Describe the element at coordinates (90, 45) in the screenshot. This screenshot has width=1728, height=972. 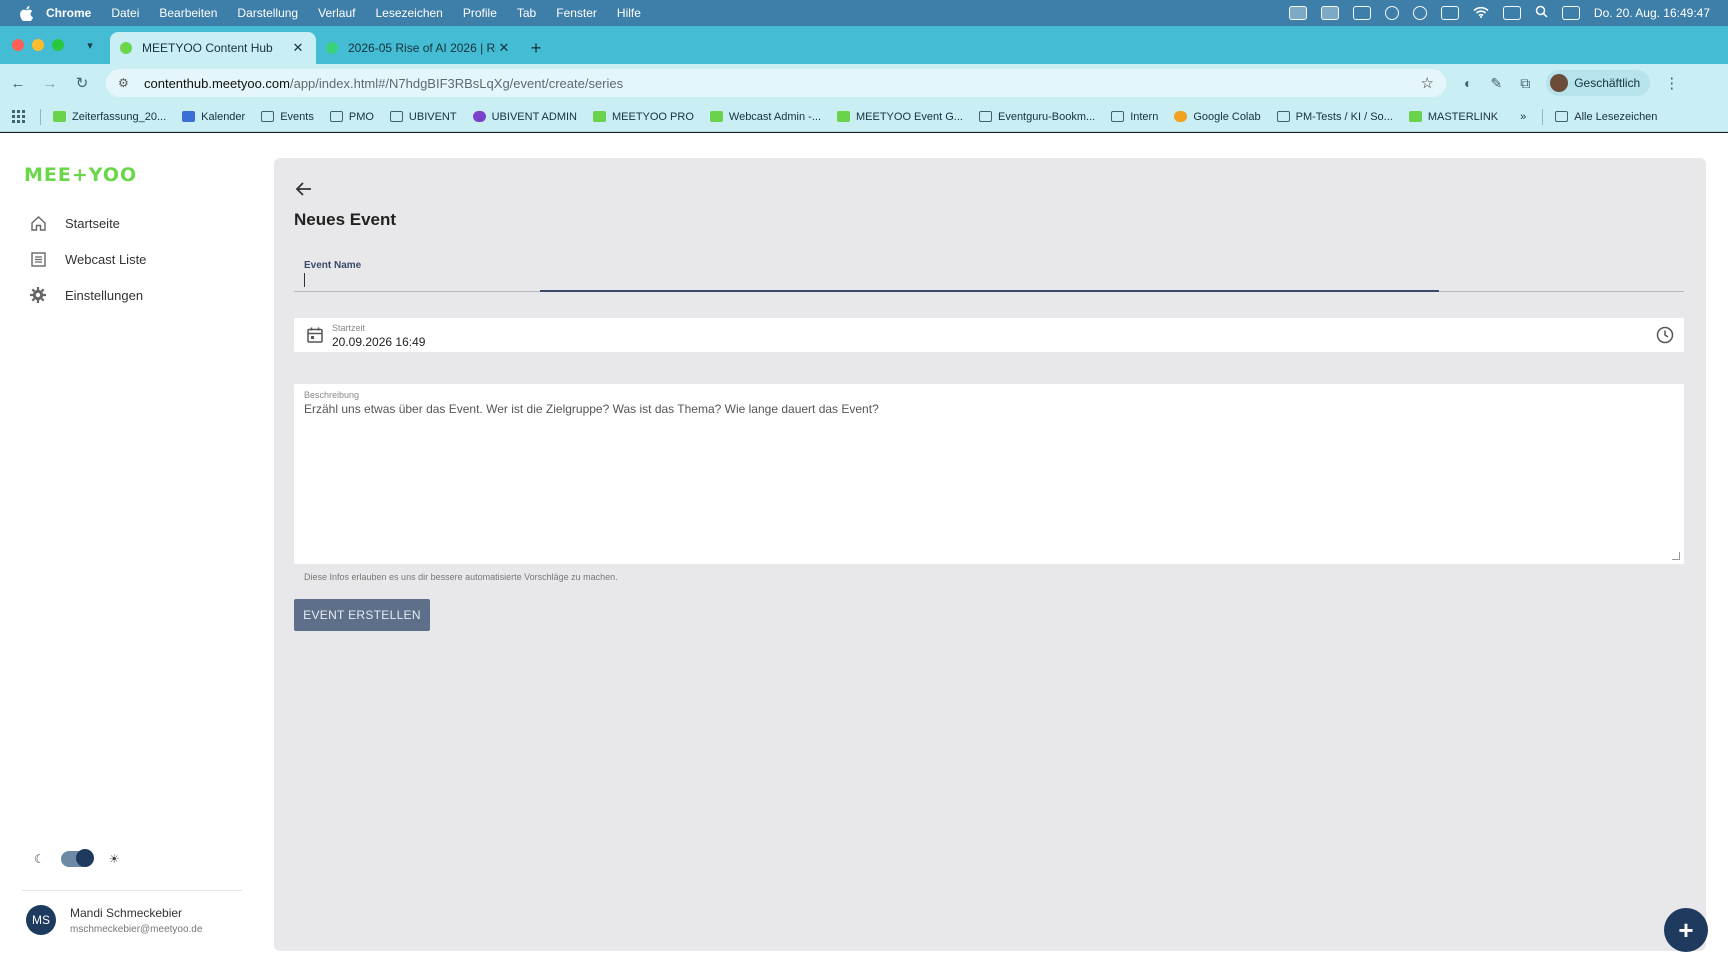
I see `tab-search-chevron-icon: ▾` at that location.